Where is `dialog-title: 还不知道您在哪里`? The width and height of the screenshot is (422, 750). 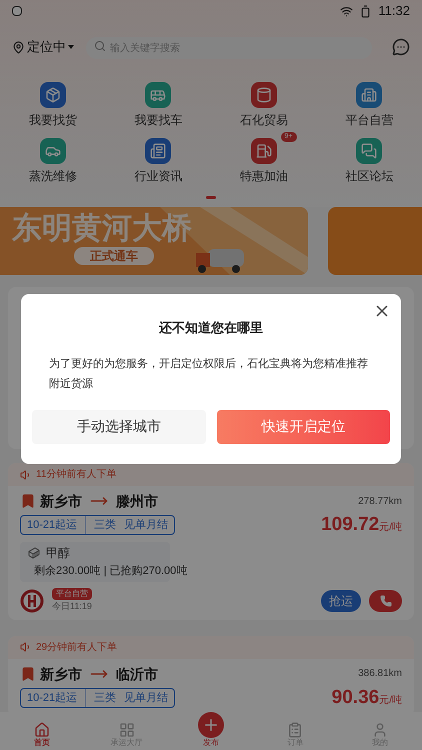
dialog-title: 还不知道您在哪里 is located at coordinates (211, 328).